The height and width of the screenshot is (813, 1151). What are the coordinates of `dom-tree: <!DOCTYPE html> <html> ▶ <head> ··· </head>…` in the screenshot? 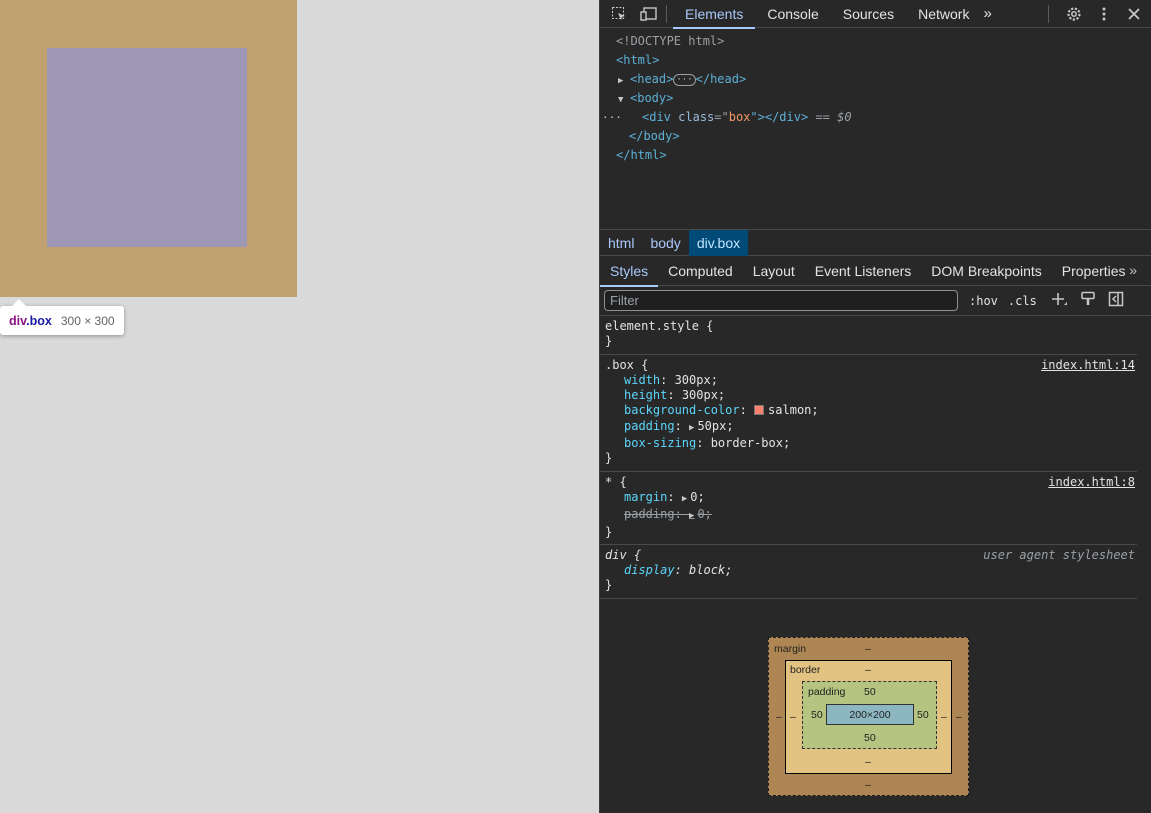 It's located at (875, 128).